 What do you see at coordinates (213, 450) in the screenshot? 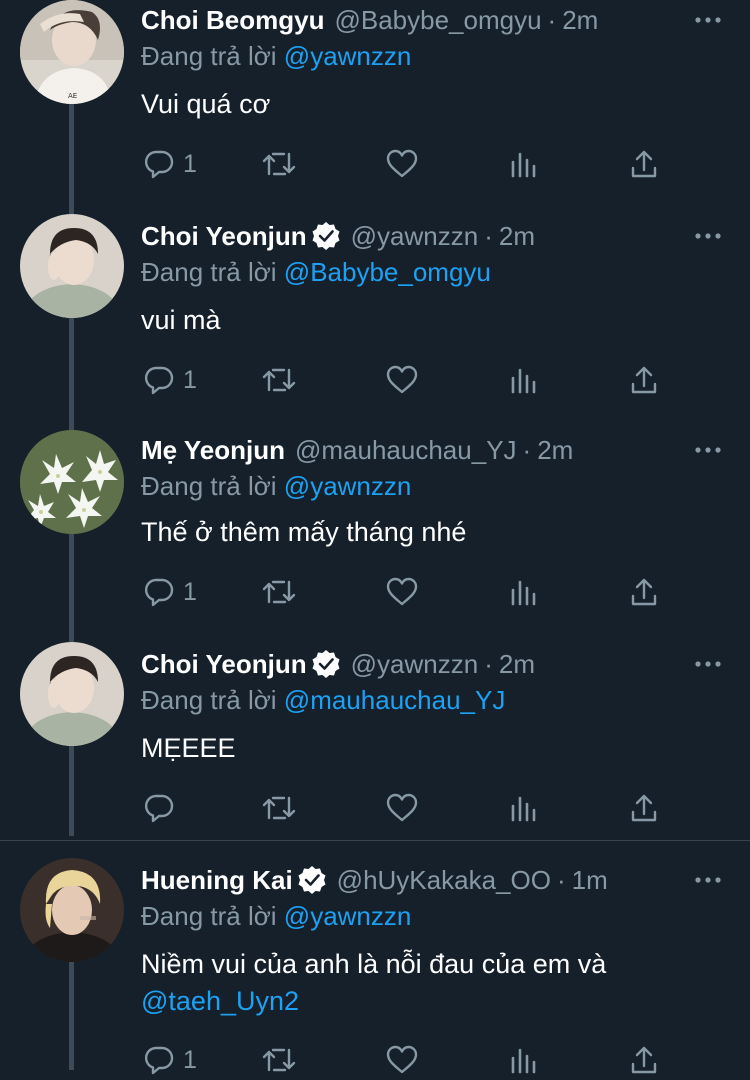
I see `display-name: Mẹ Yeonjun` at bounding box center [213, 450].